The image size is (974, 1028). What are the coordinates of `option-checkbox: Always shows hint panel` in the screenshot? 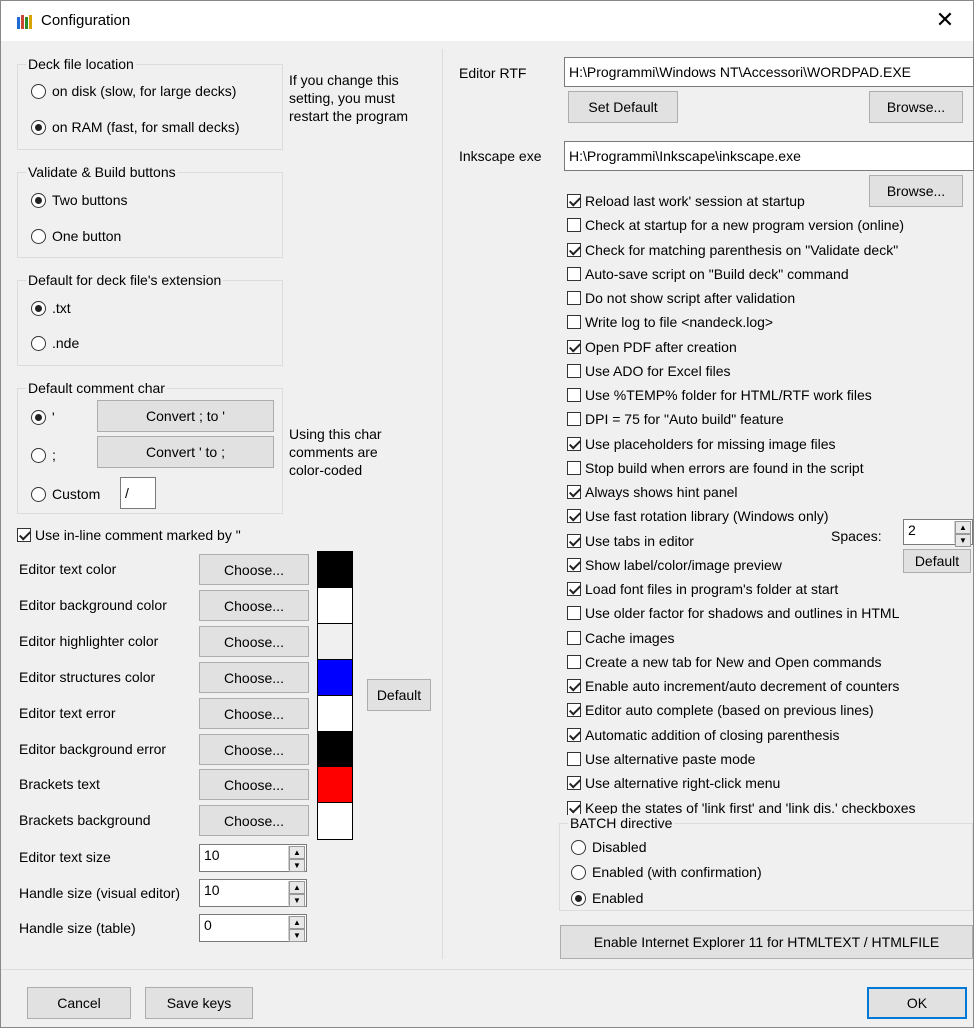 It's located at (652, 492).